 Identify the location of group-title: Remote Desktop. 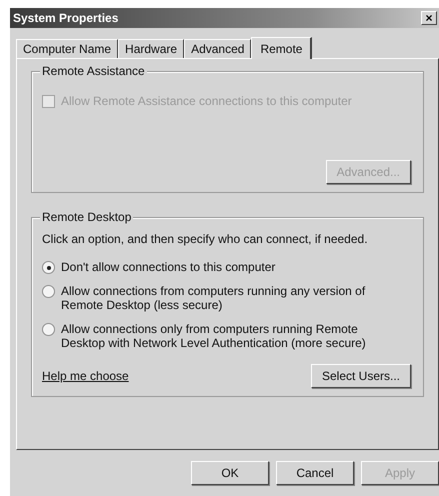
(87, 217).